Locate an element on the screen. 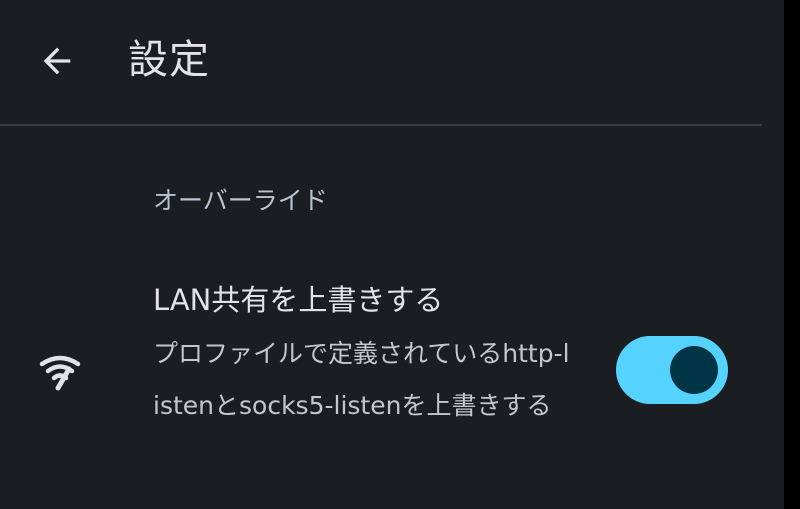  setting-title: LAN共有を上書きする is located at coordinates (298, 300).